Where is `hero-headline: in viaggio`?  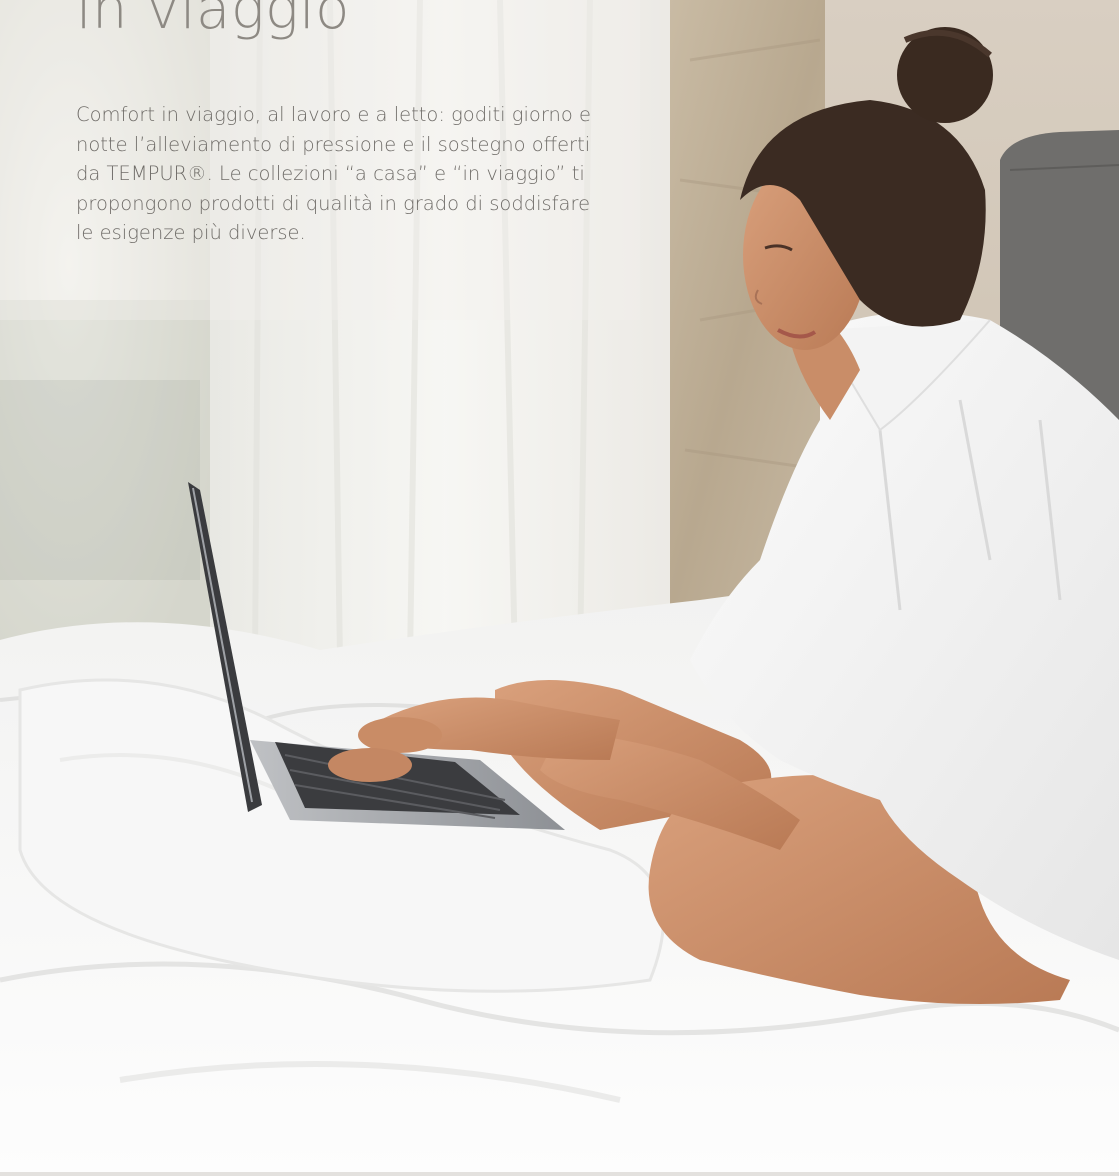
hero-headline: in viaggio is located at coordinates (213, 21).